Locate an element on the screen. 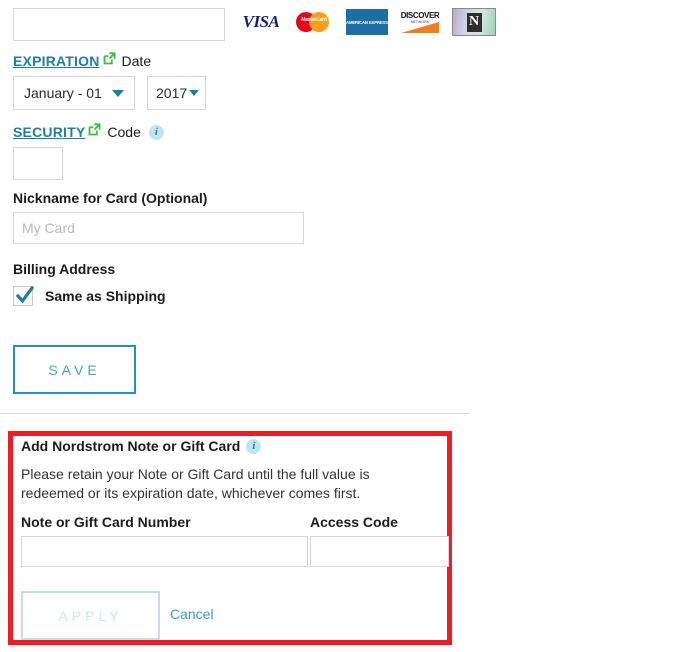 The image size is (677, 652). security-link: SECURITY is located at coordinates (49, 132).